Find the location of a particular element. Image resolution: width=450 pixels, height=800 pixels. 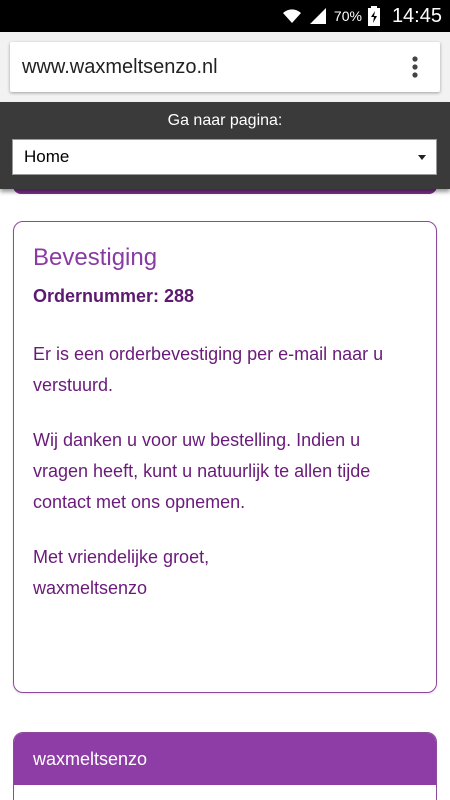

clock: 14:45 is located at coordinates (416, 15).